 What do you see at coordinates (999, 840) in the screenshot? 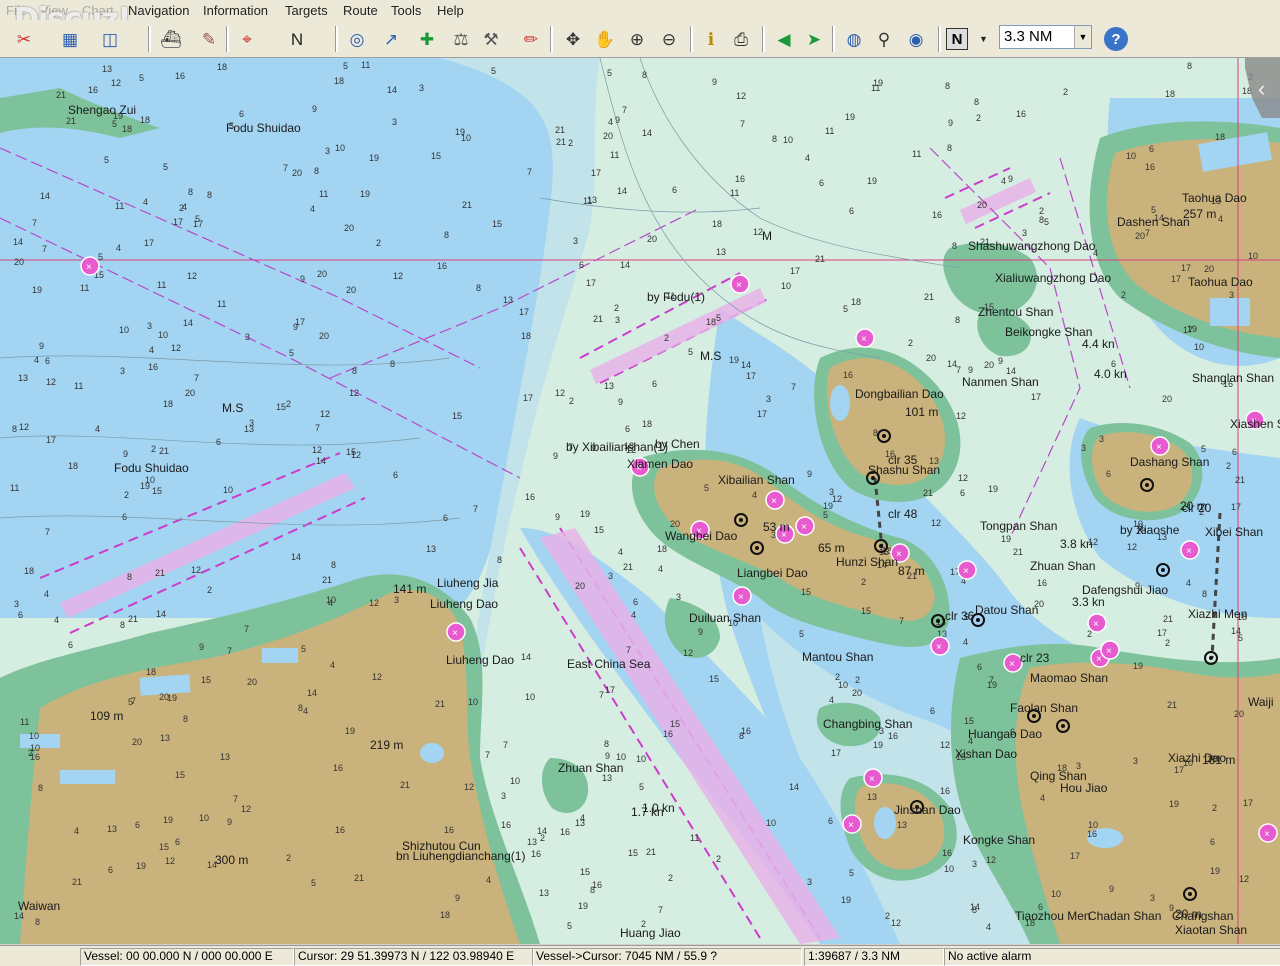
I see `place-label: Kongke Shan` at bounding box center [999, 840].